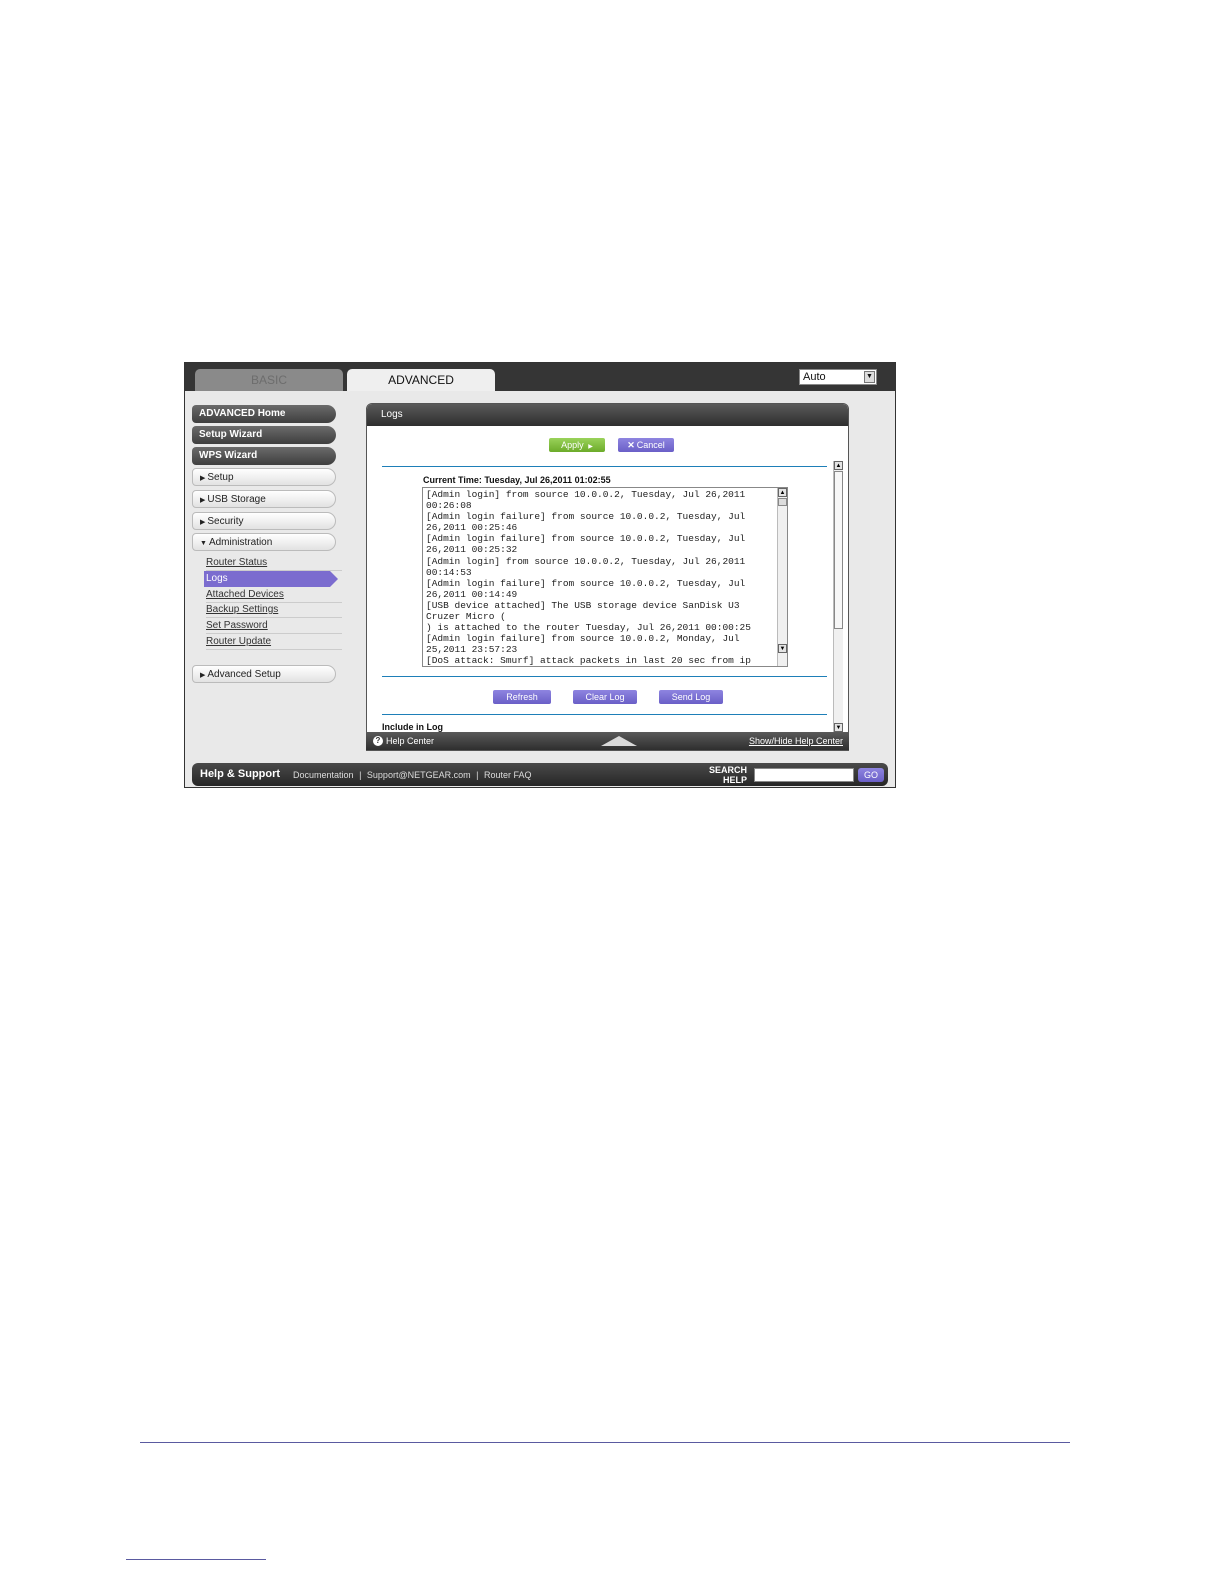 The height and width of the screenshot is (1584, 1224). Describe the element at coordinates (572, 445) in the screenshot. I see `apply-button-label: Apply` at that location.